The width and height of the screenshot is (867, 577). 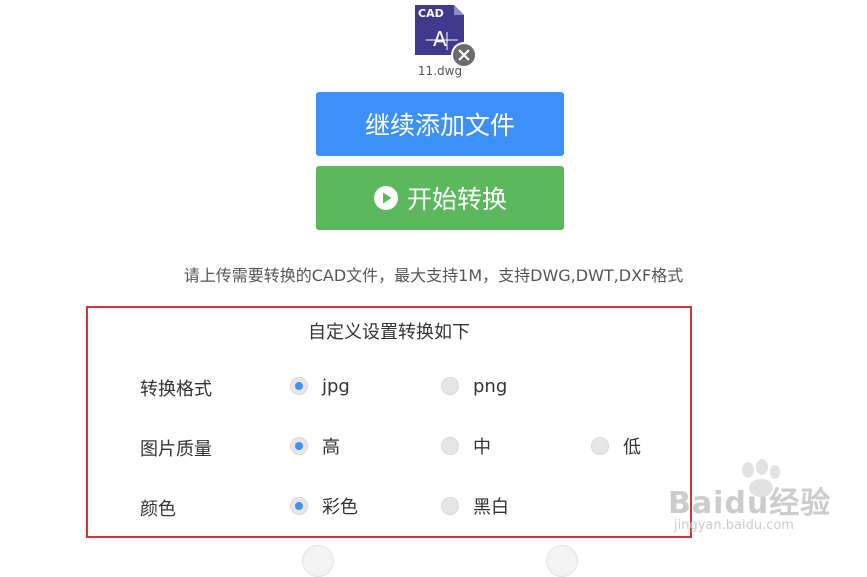 What do you see at coordinates (389, 332) in the screenshot?
I see `settings-title: 自定义设置转换如下` at bounding box center [389, 332].